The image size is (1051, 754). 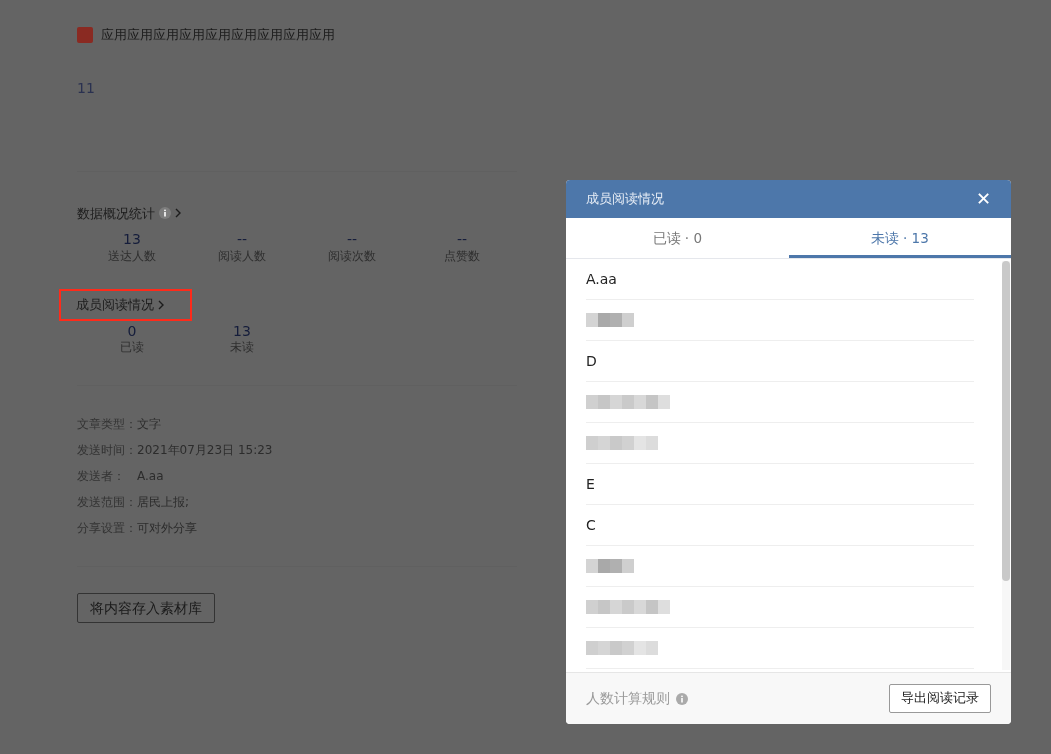 What do you see at coordinates (899, 238) in the screenshot?
I see `tab: 未读 · 13` at bounding box center [899, 238].